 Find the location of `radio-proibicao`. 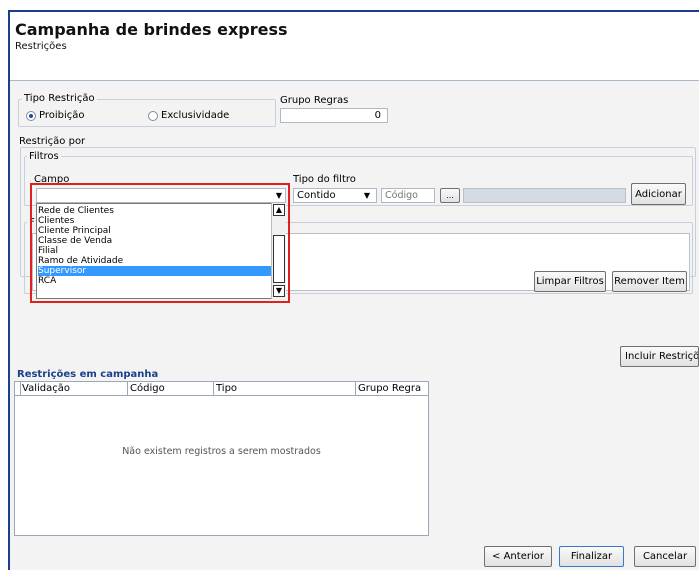

radio-proibicao is located at coordinates (31, 116).